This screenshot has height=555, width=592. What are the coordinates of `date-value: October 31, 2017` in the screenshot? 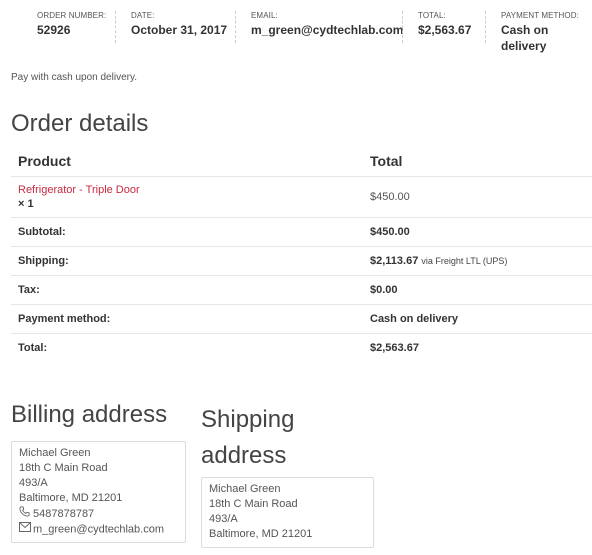 It's located at (179, 30).